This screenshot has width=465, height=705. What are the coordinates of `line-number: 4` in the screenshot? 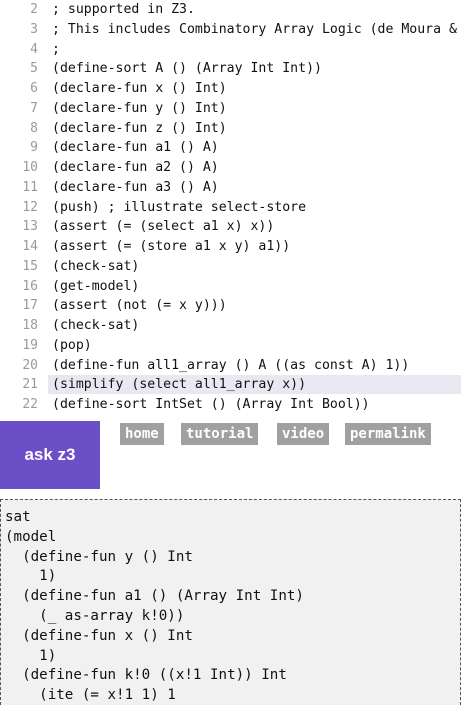 It's located at (34, 49).